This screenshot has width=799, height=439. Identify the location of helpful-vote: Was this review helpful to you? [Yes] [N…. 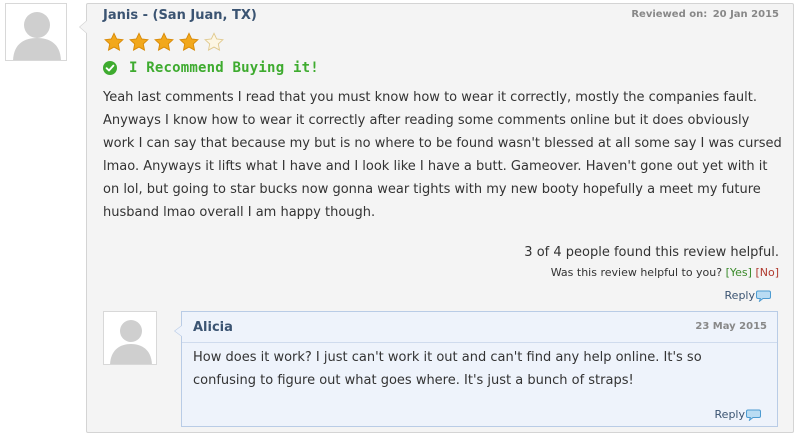
(665, 272).